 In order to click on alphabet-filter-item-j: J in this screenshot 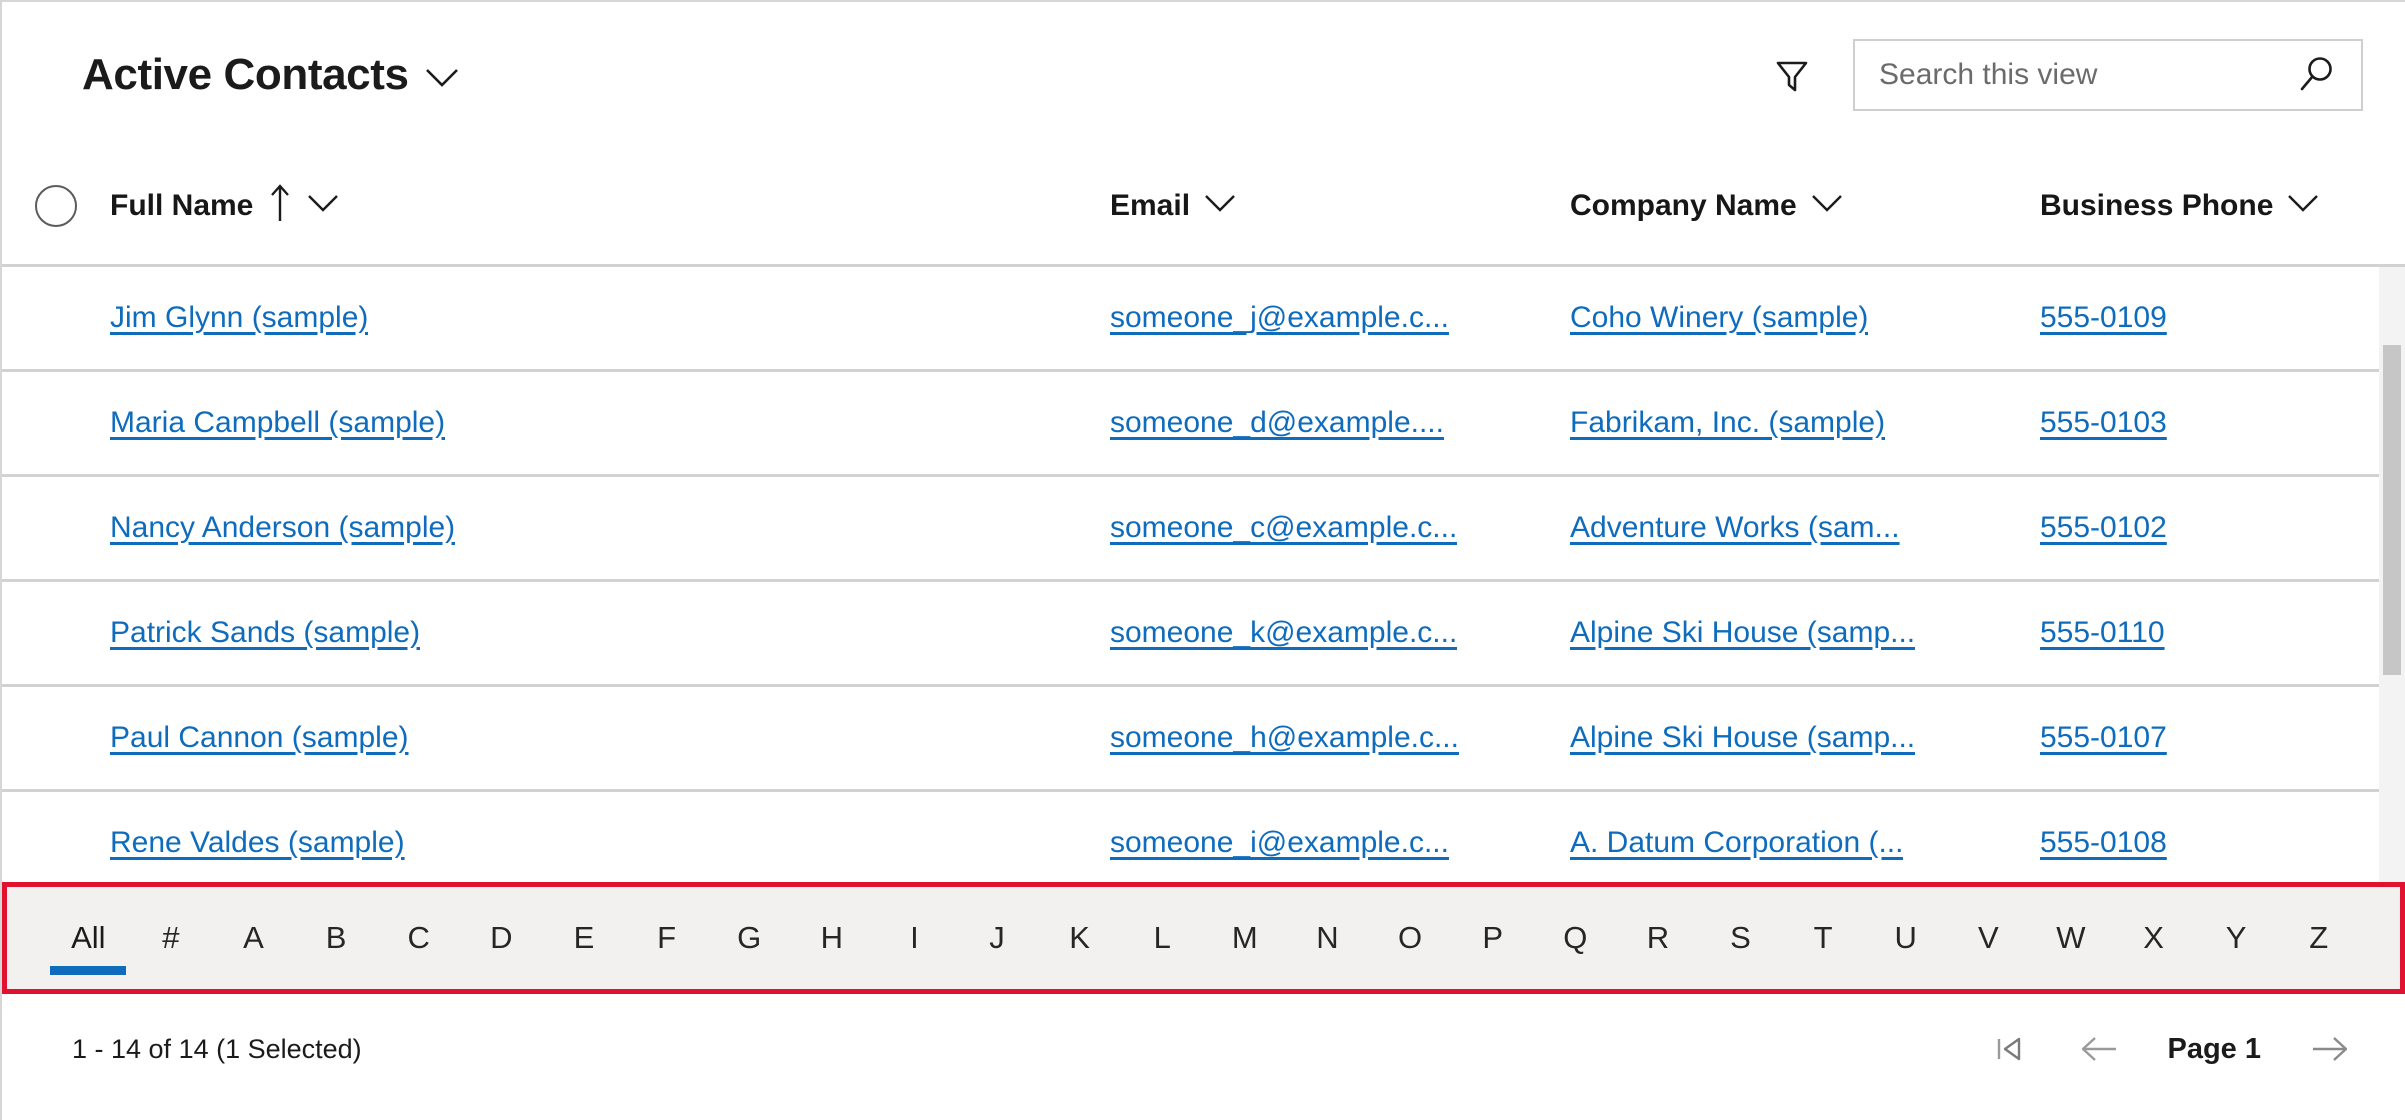, I will do `click(997, 938)`.